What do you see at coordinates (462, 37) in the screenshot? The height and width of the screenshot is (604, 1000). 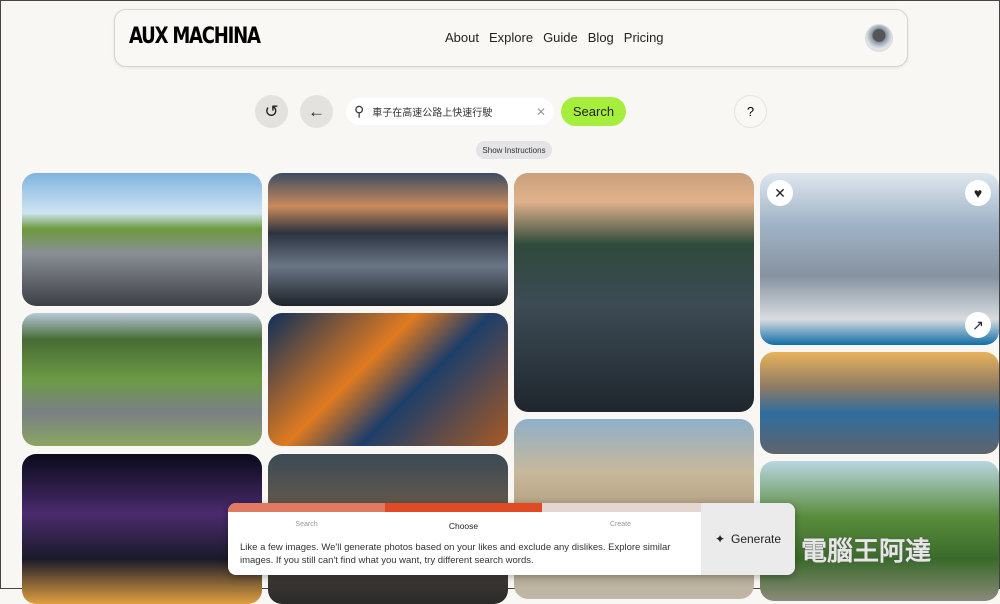 I see `nav-about: About` at bounding box center [462, 37].